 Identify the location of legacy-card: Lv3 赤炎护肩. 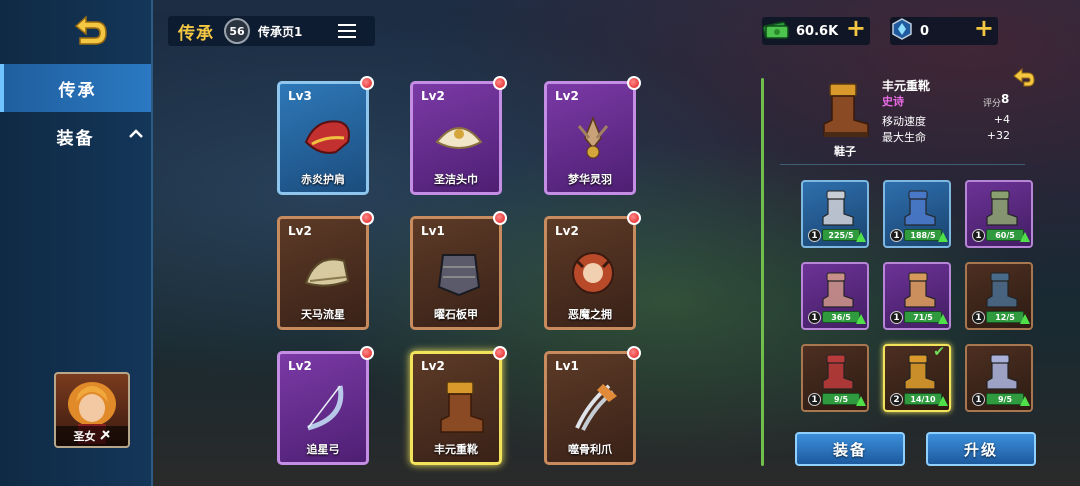
(325, 135).